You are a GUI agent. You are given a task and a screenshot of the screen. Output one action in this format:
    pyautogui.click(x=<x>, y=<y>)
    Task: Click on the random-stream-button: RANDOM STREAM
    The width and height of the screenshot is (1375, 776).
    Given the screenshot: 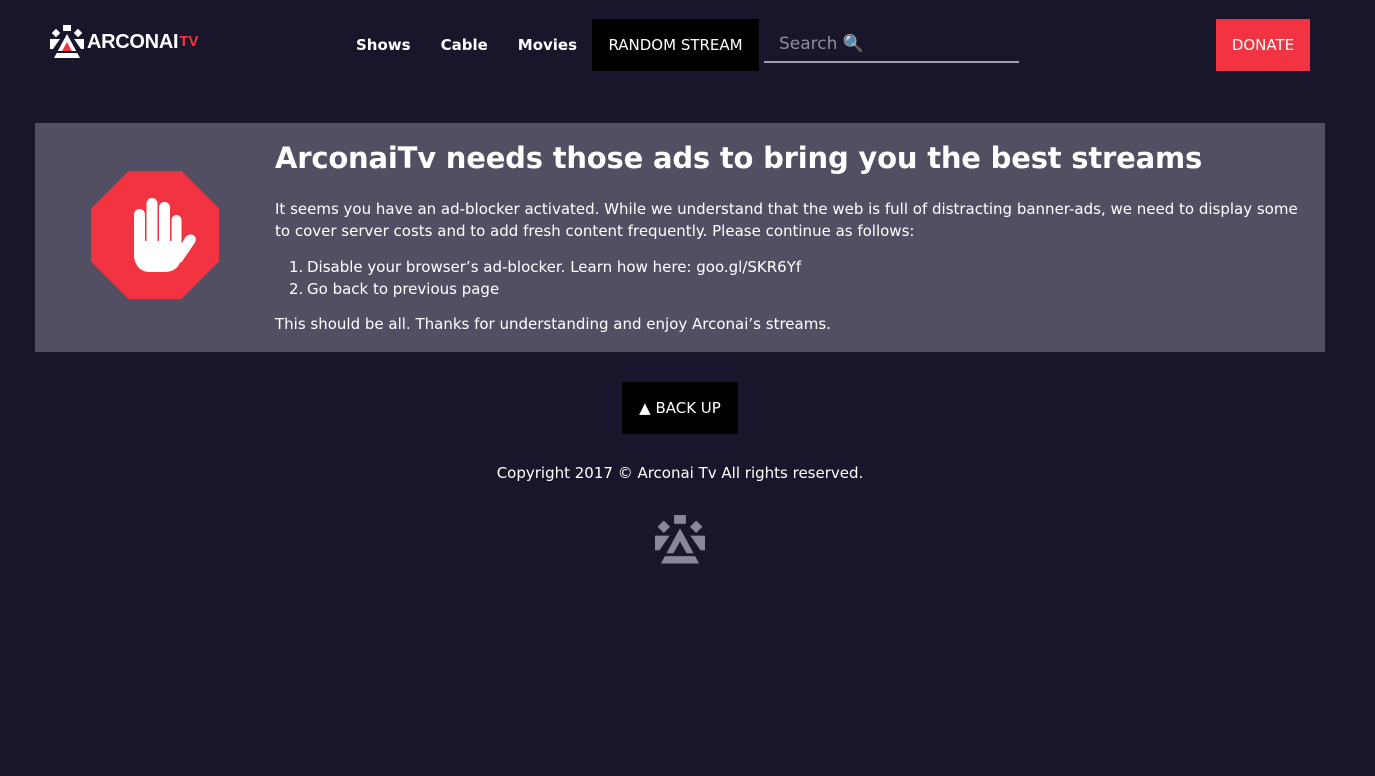 What is the action you would take?
    pyautogui.click(x=676, y=45)
    